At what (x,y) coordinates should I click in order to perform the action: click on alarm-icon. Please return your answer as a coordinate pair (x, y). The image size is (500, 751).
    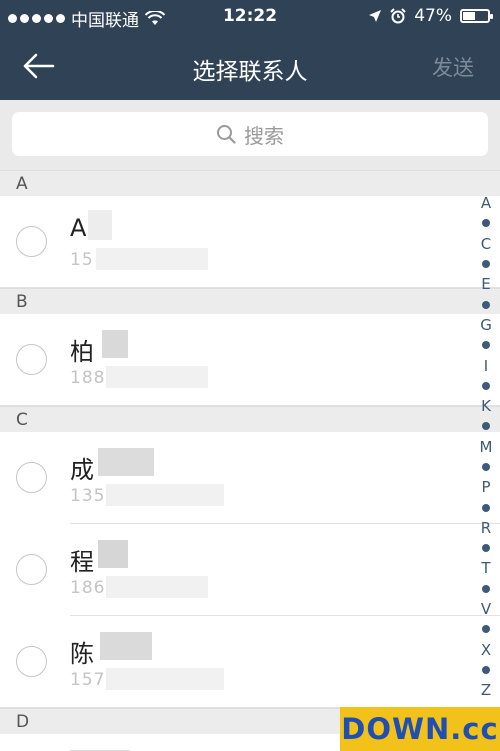
    Looking at the image, I should click on (398, 16).